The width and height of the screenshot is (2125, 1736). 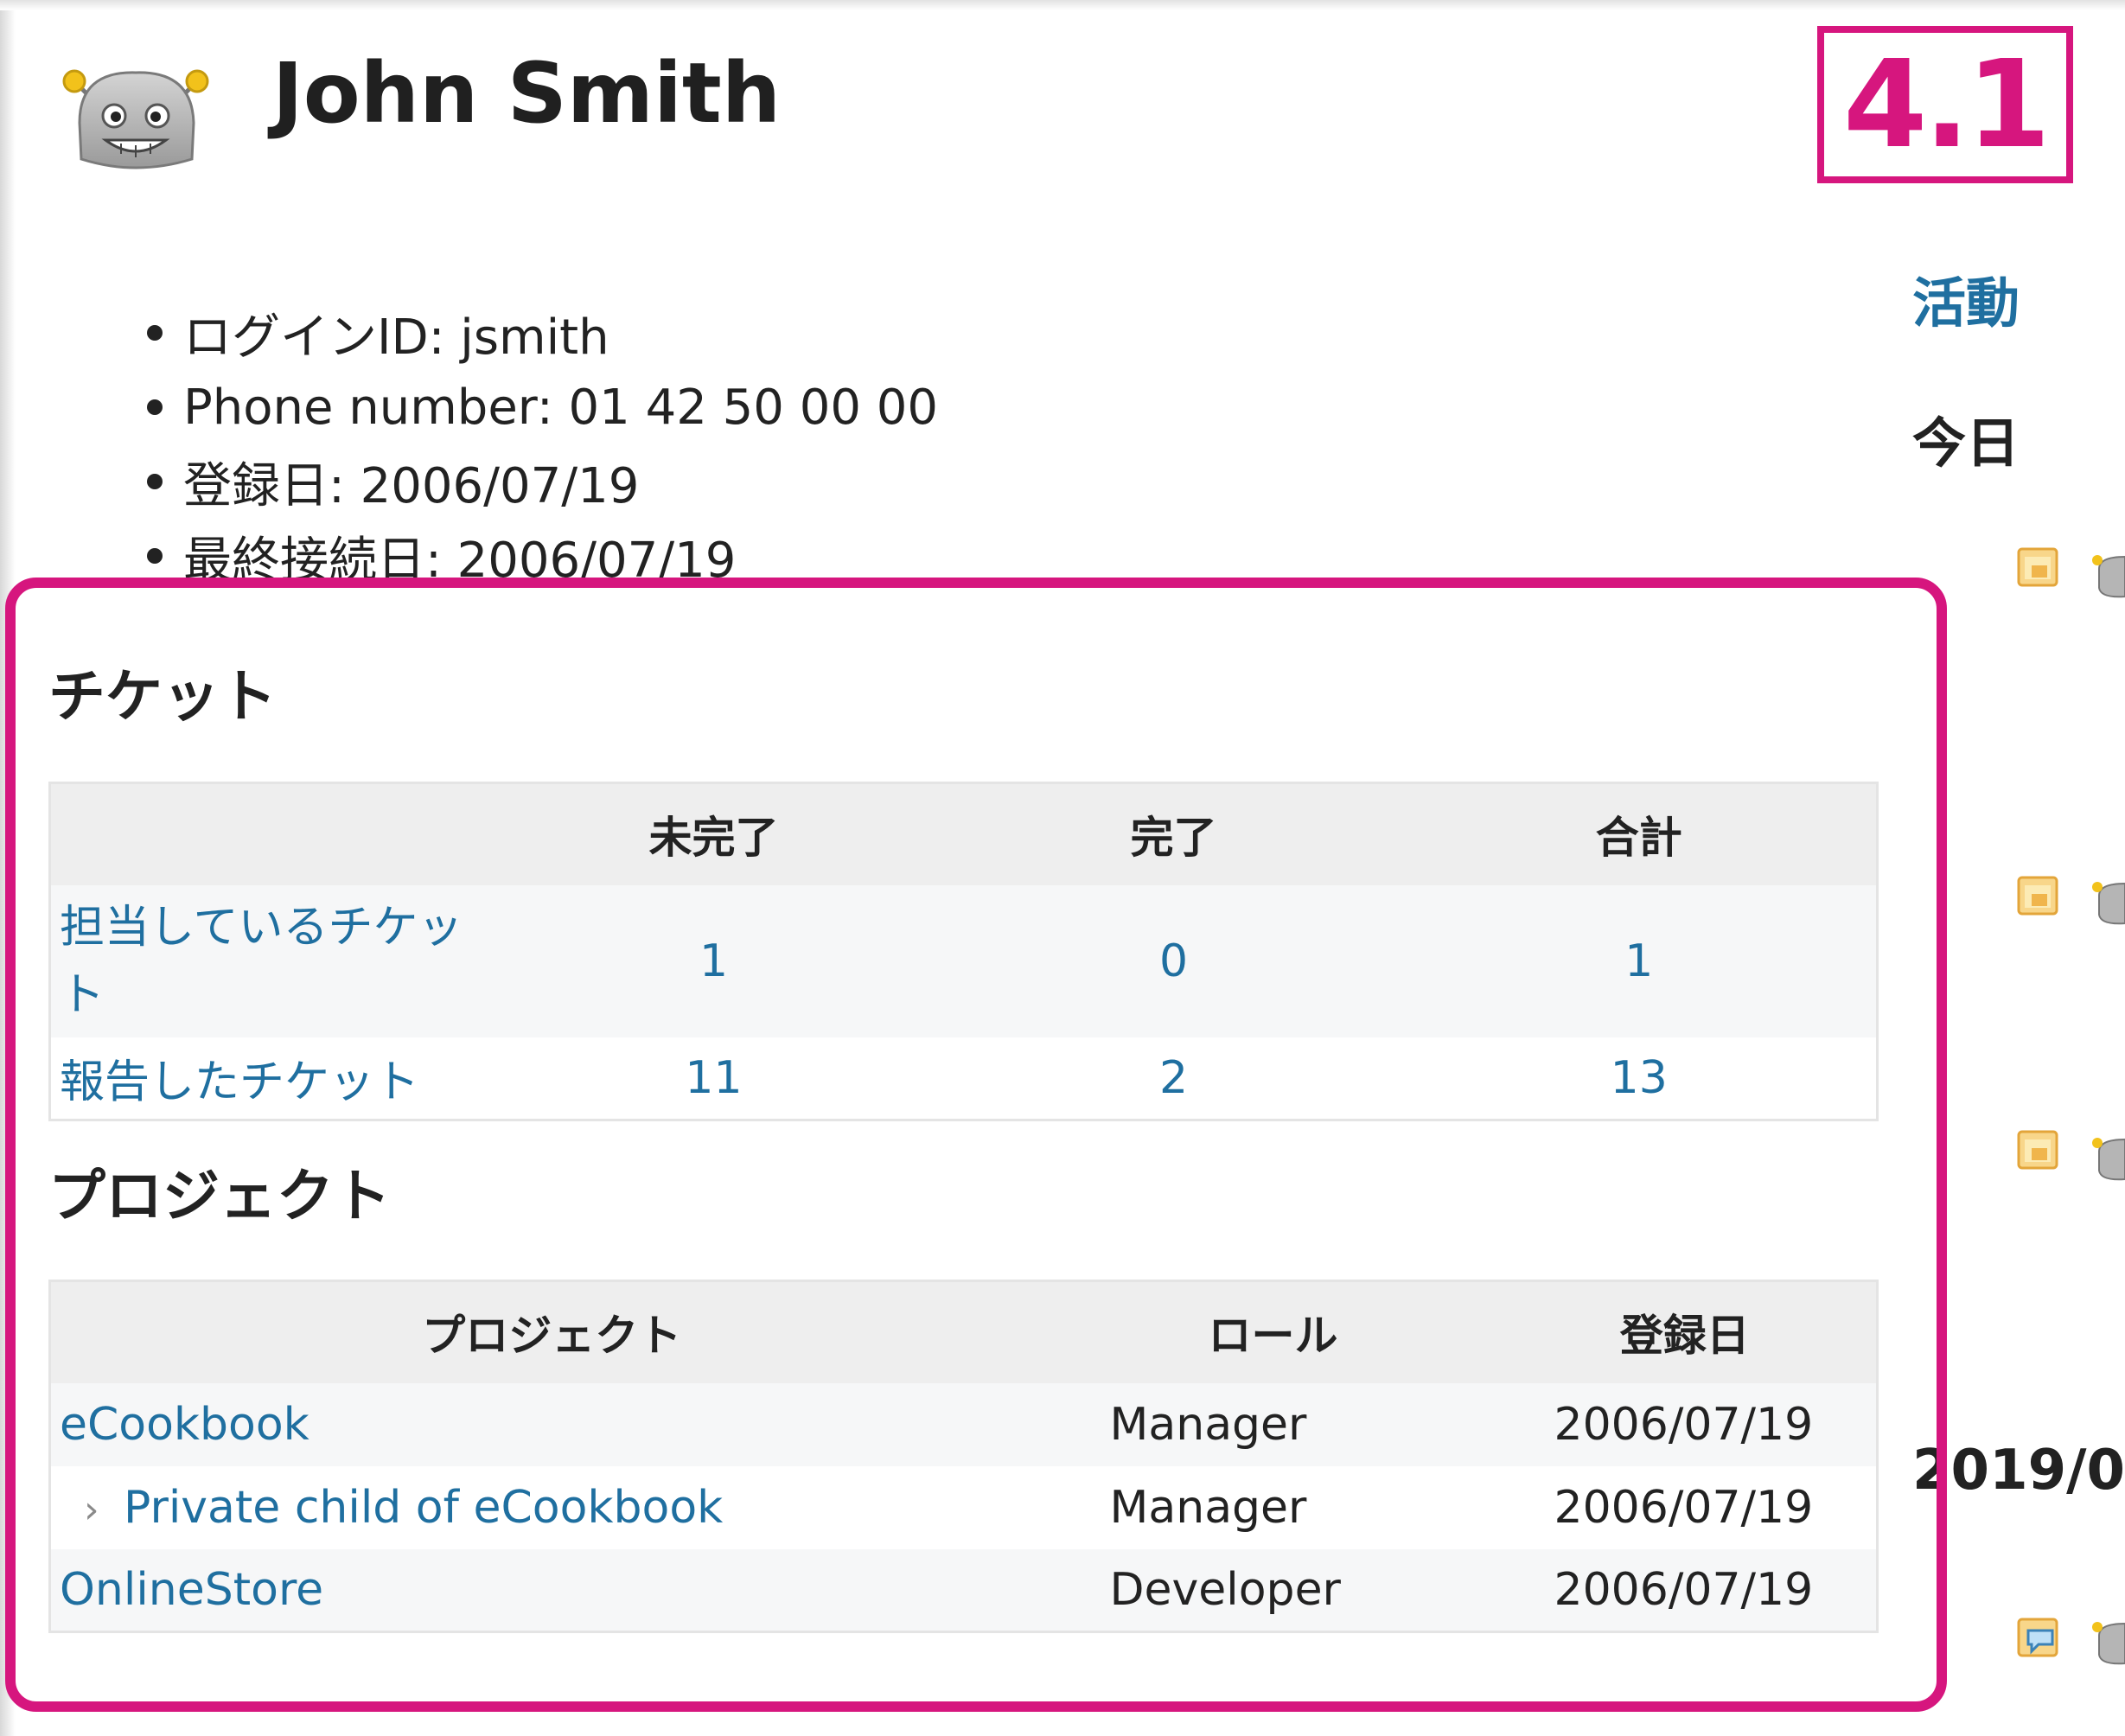 What do you see at coordinates (527, 93) in the screenshot?
I see `user-name: John Smith` at bounding box center [527, 93].